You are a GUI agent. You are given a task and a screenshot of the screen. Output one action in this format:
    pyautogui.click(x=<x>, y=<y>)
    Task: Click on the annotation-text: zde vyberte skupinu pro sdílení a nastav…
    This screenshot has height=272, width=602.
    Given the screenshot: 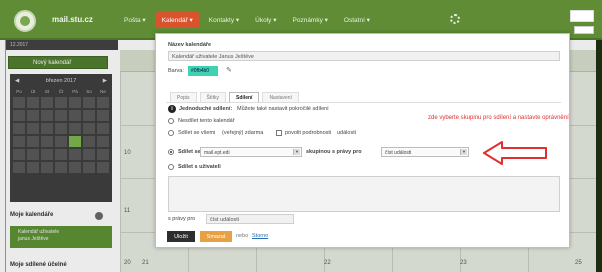 What is the action you would take?
    pyautogui.click(x=498, y=118)
    